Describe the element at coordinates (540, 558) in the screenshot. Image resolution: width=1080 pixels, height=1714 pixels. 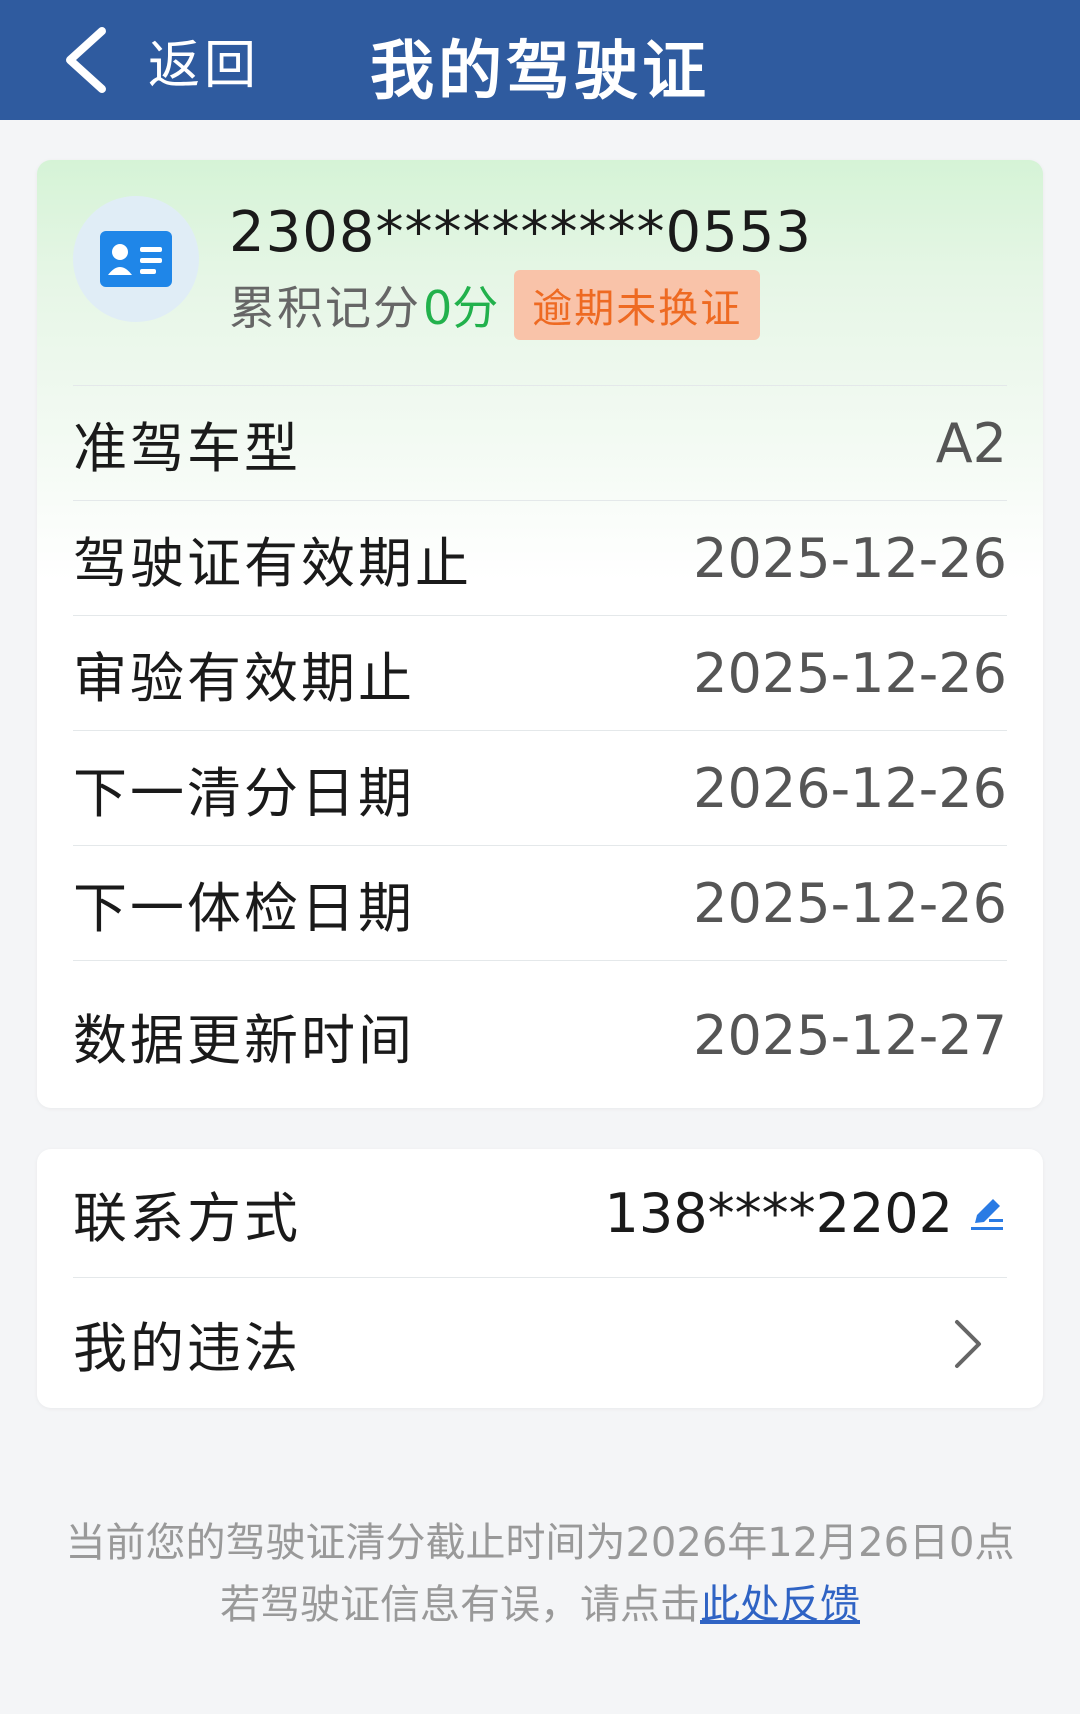
I see `detail-row-license-expiry: 驾驶证有效期止 2025-12-26` at that location.